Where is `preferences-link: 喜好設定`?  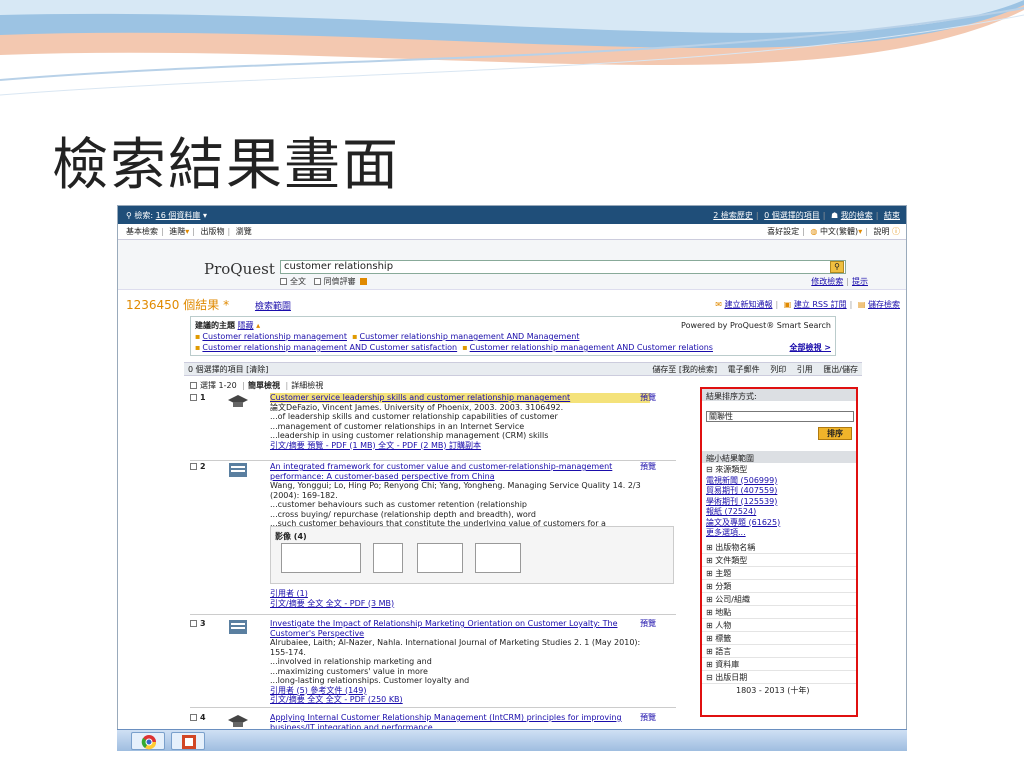
preferences-link: 喜好設定 is located at coordinates (783, 231).